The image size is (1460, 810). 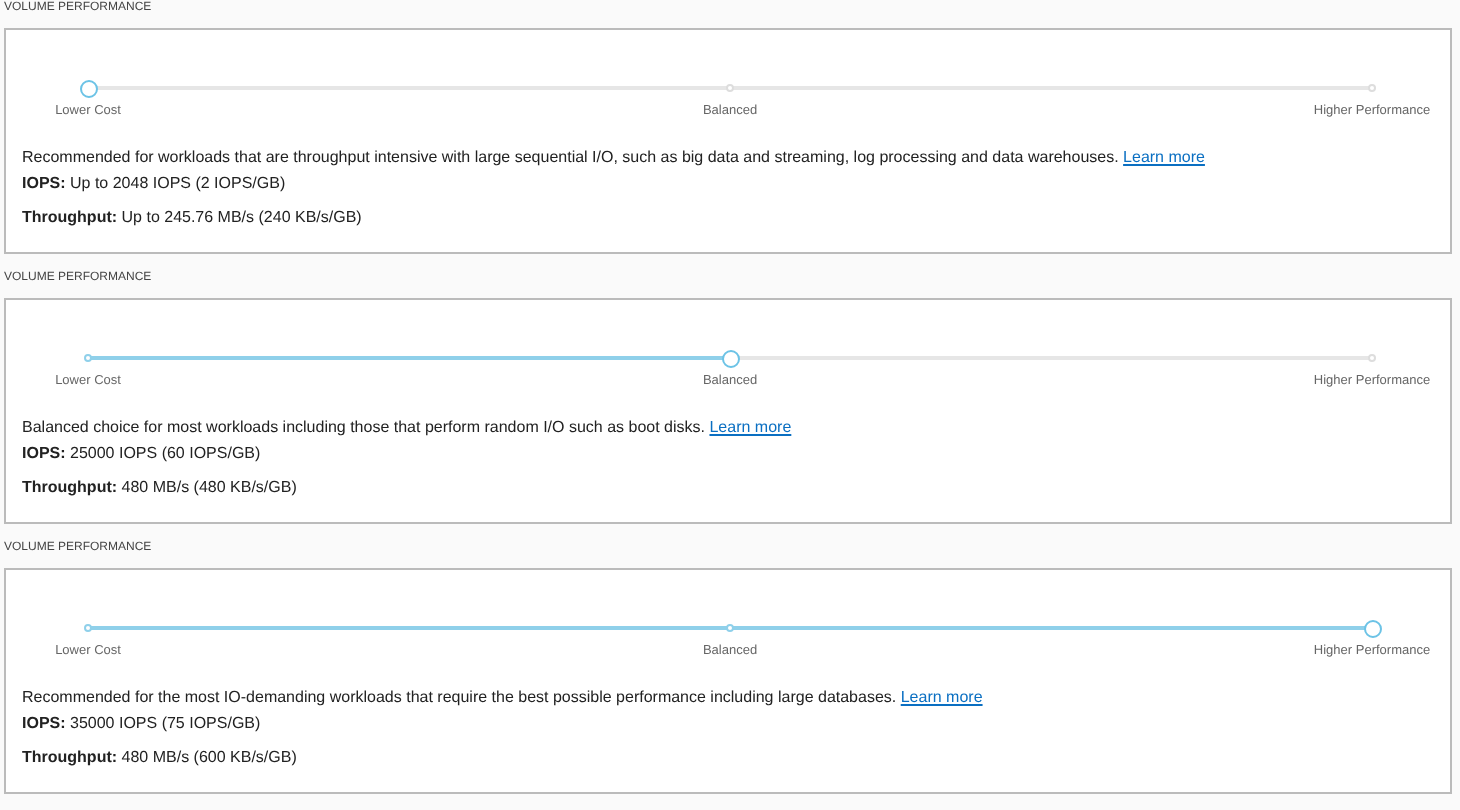 What do you see at coordinates (141, 454) in the screenshot?
I see `iops-text: IOPS: 25000 IOPS (60 IOPS/GB)` at bounding box center [141, 454].